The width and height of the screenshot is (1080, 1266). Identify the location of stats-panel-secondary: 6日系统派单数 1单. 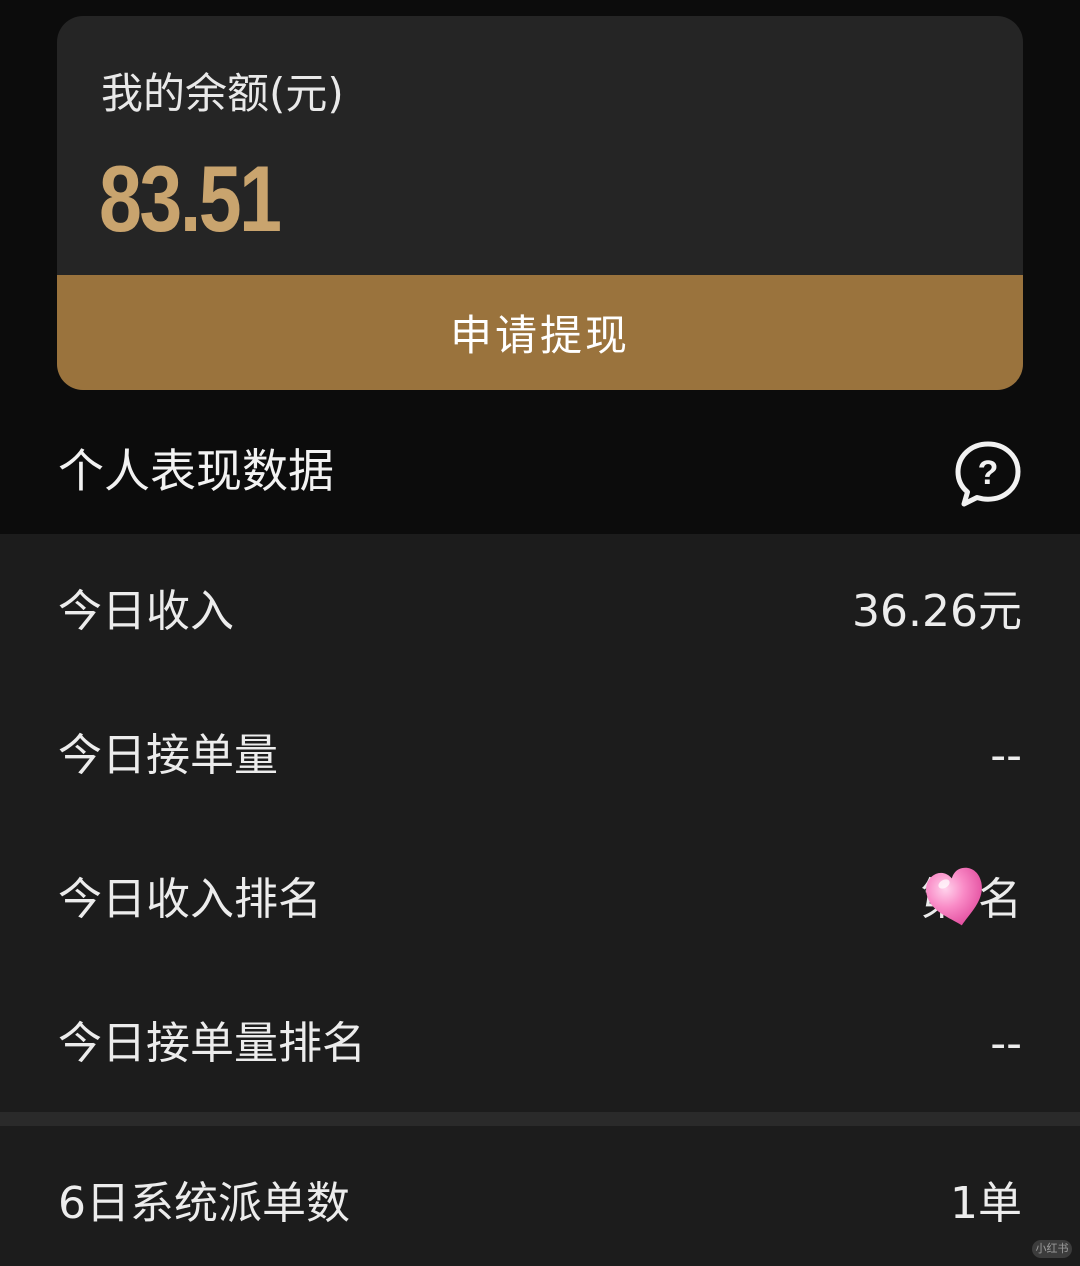
(540, 1196).